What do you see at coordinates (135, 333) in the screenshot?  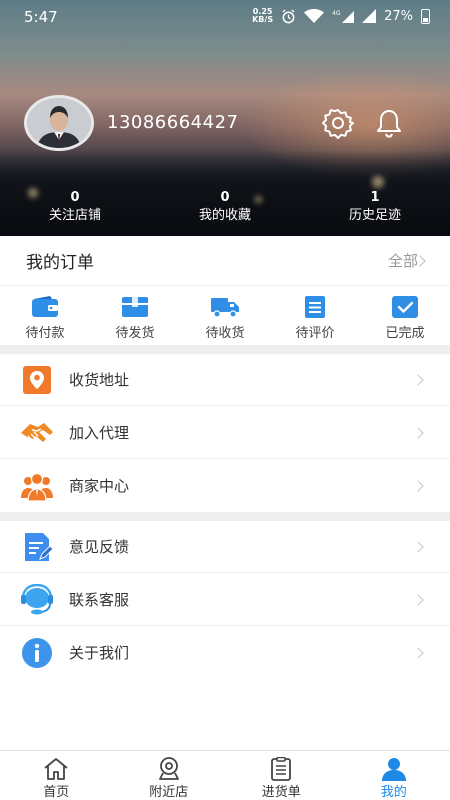 I see `order-label: 待发货` at bounding box center [135, 333].